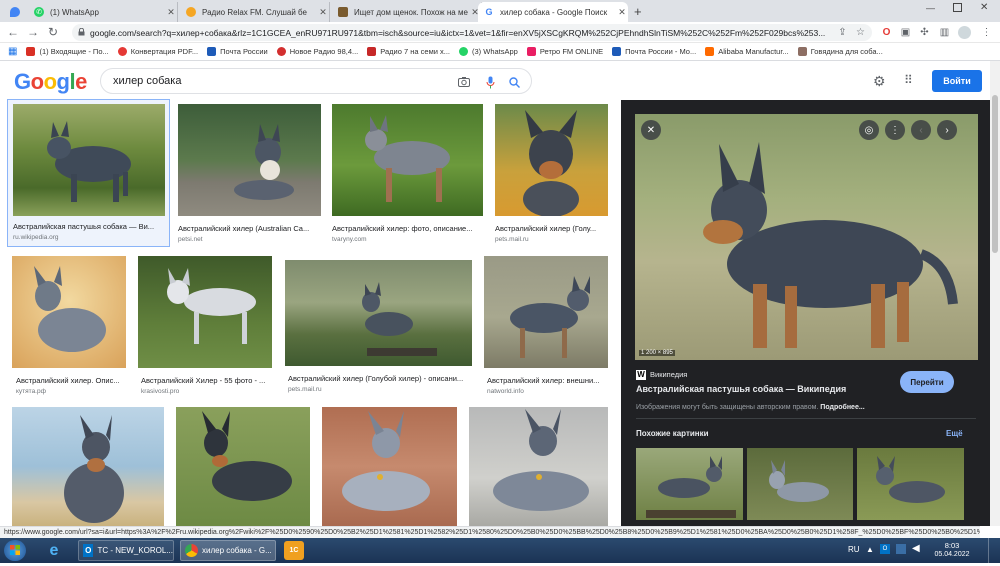 The image size is (1000, 566). I want to click on minimize-icon: —, so click(930, 8).